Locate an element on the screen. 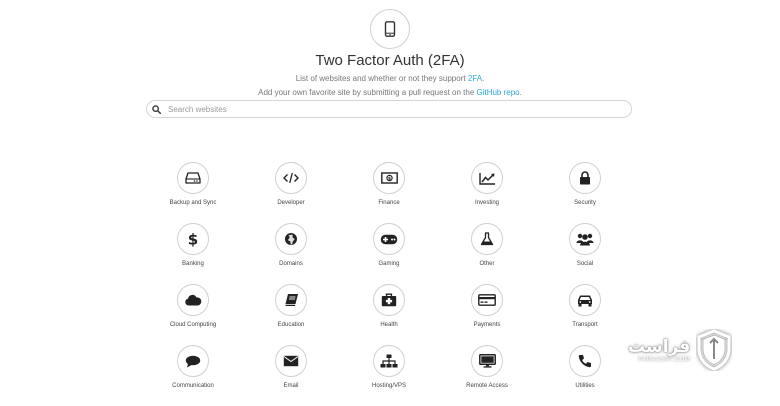 Image resolution: width=780 pixels, height=406 pixels. watermark-text: فراست is located at coordinates (659, 347).